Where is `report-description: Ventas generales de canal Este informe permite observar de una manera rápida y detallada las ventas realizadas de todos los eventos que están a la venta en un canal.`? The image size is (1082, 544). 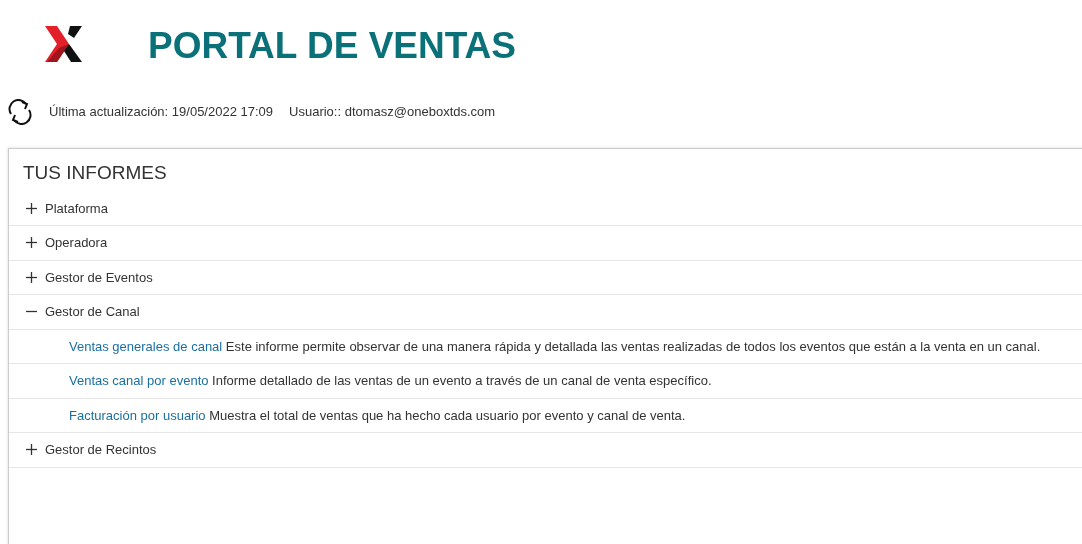
report-description: Ventas generales de canal Este informe permite observar de una manera rápida y detallada las ventas realizadas de todos los eventos que están a la venta en un canal. is located at coordinates (555, 346).